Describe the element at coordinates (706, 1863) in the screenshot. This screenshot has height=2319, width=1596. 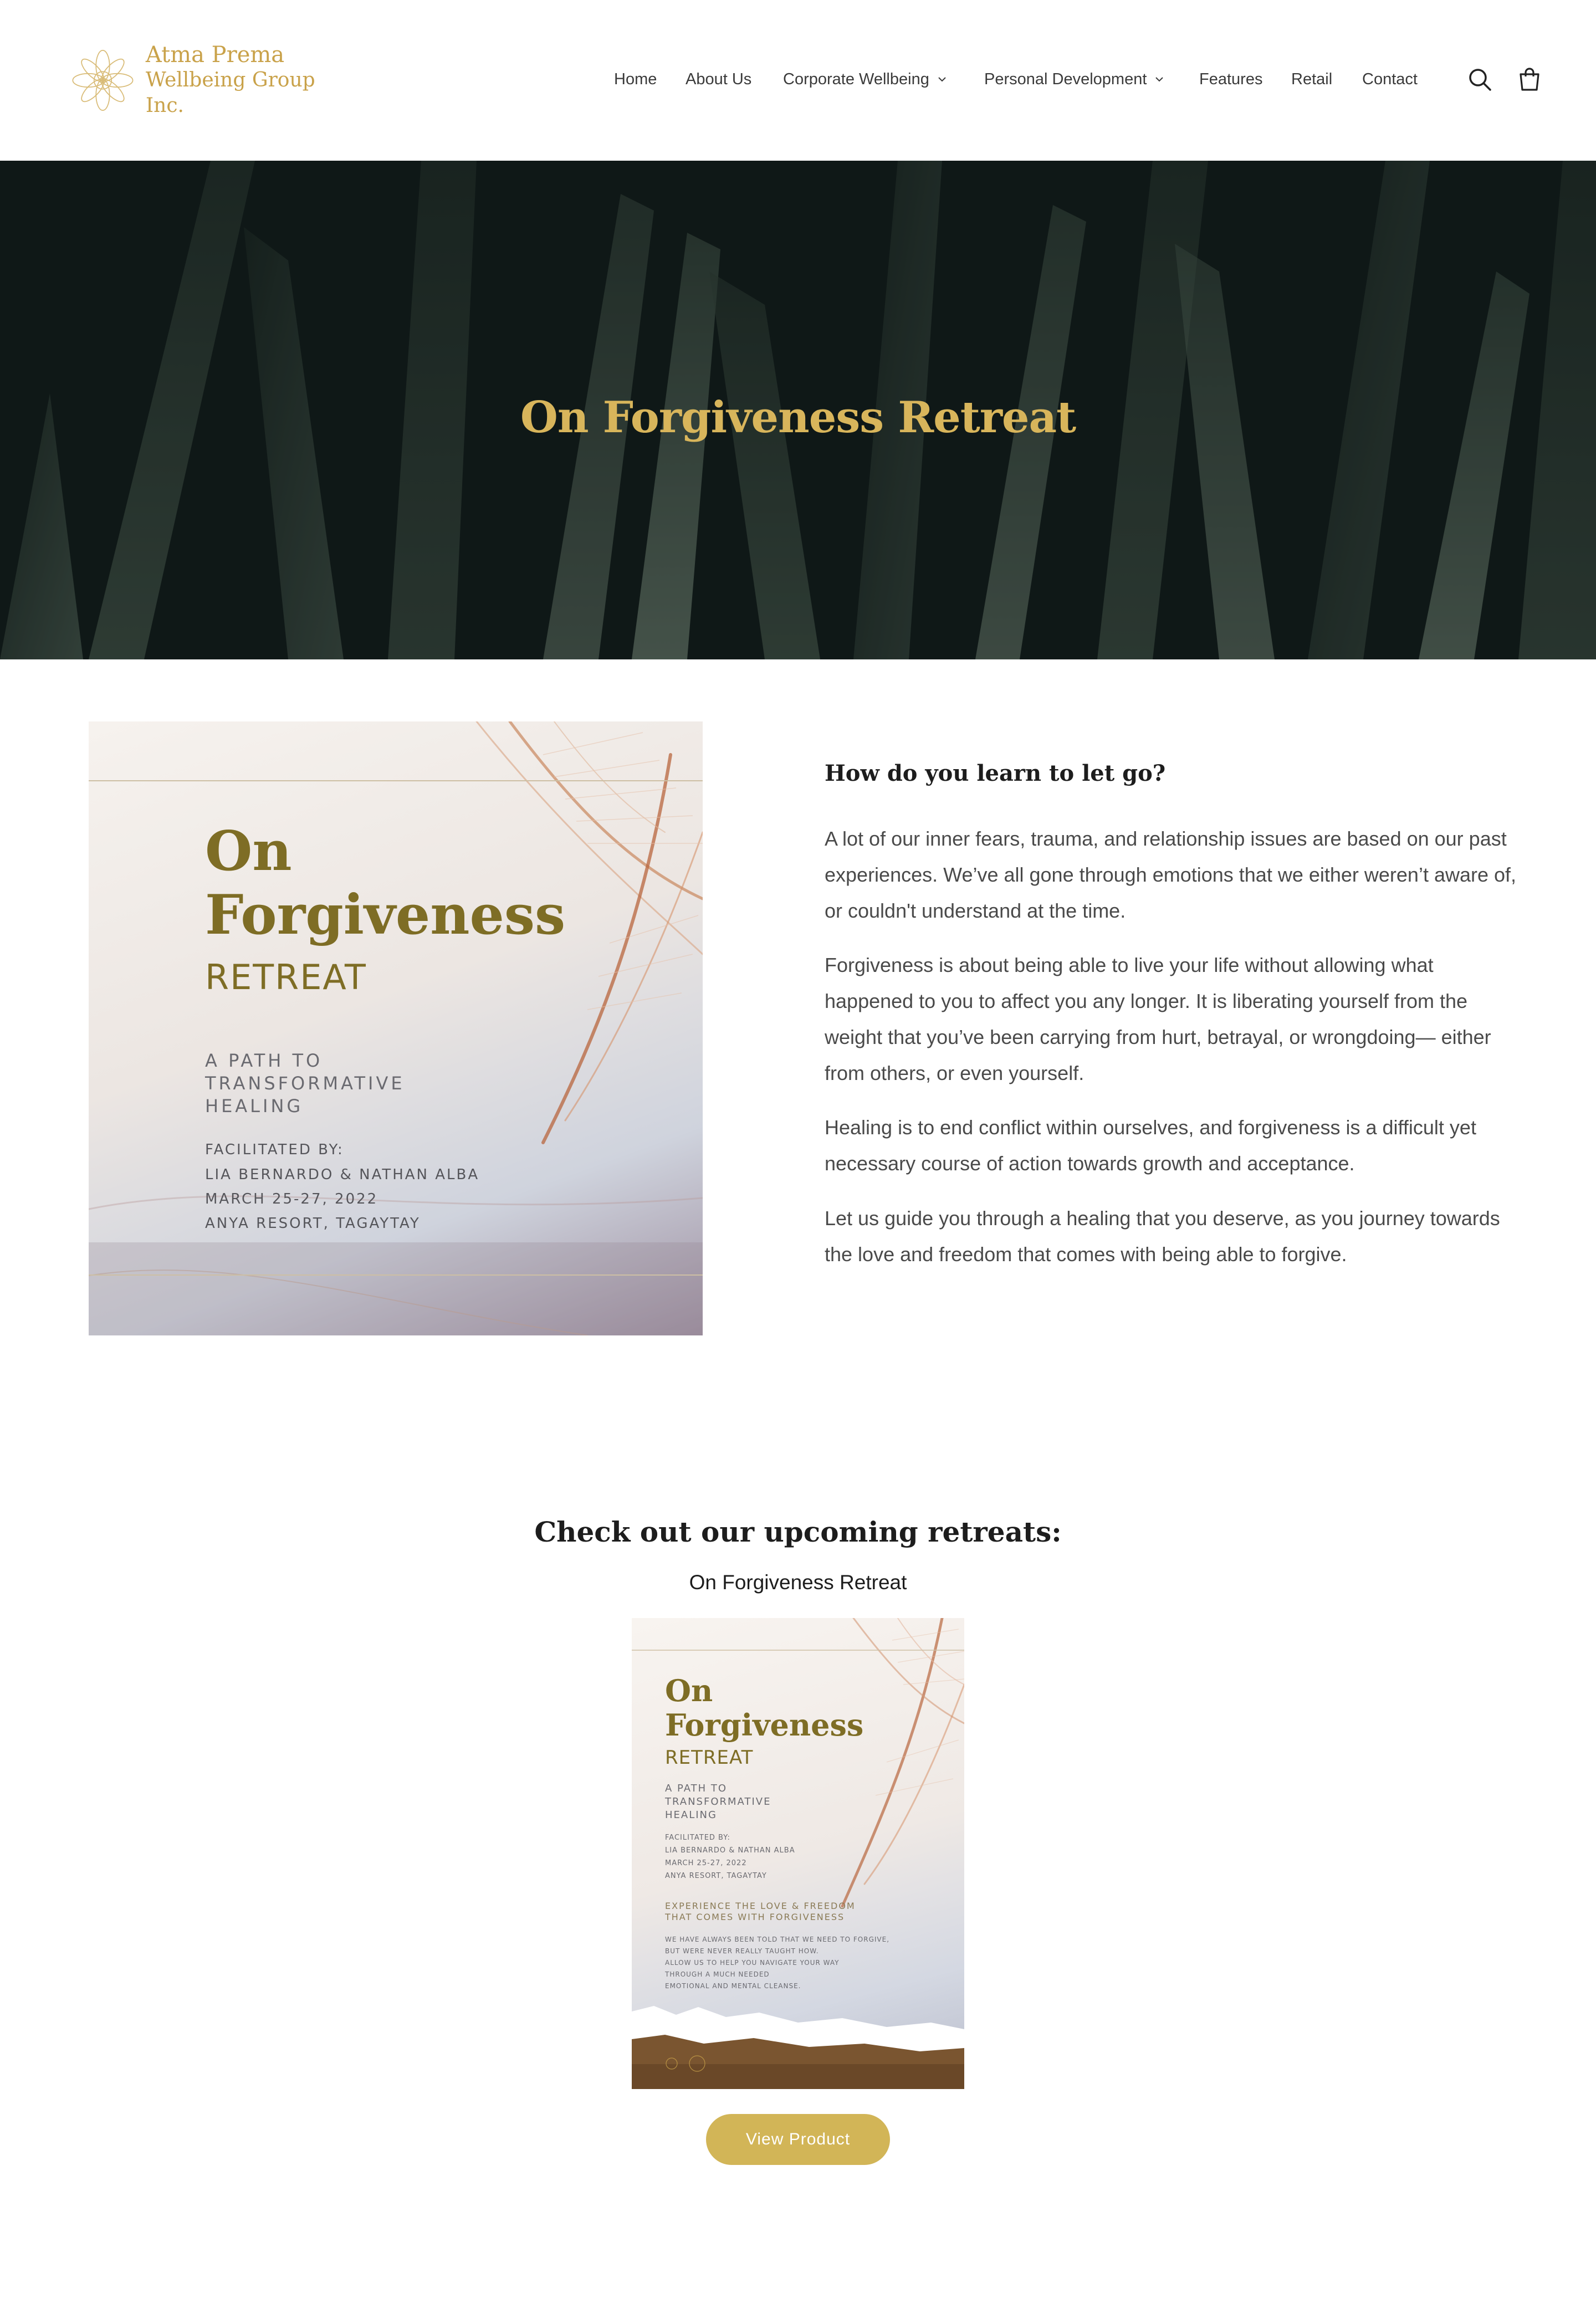
I see `product-poster-dates: MARCH 25-27, 2022` at that location.